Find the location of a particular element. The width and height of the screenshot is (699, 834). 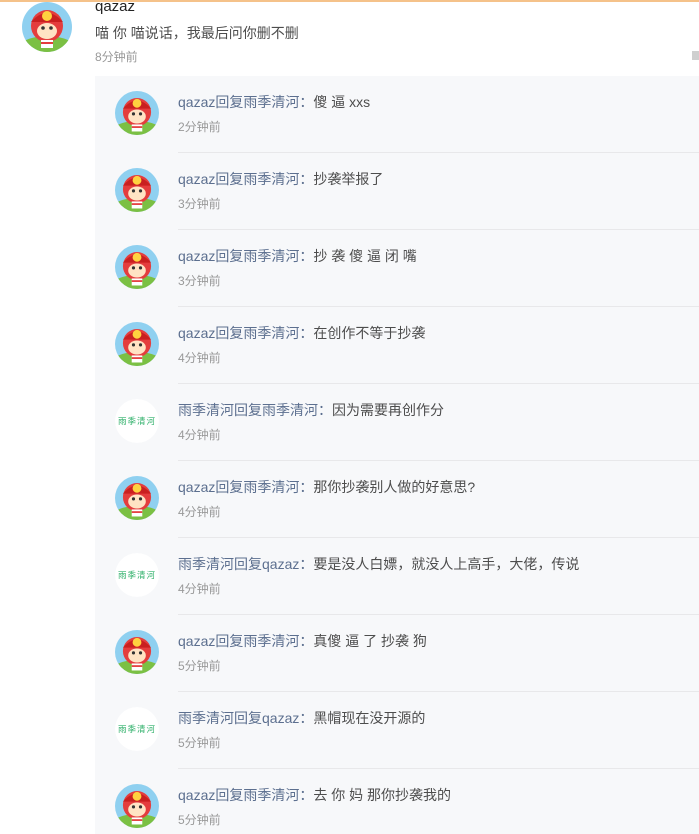

reply-text: 那你抄袭别人做的好意思? is located at coordinates (394, 487).